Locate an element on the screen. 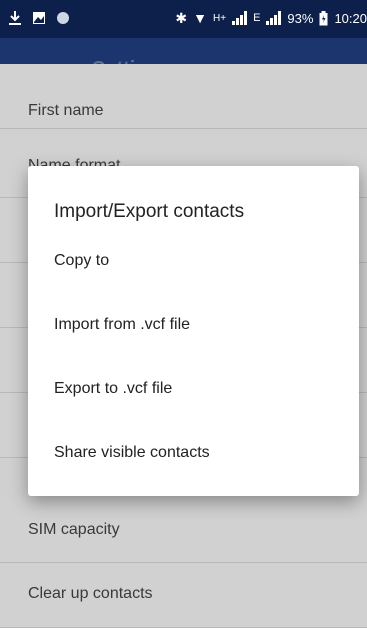 The height and width of the screenshot is (628, 367). list-item-sim-capacity: SIM capacity is located at coordinates (183, 530).